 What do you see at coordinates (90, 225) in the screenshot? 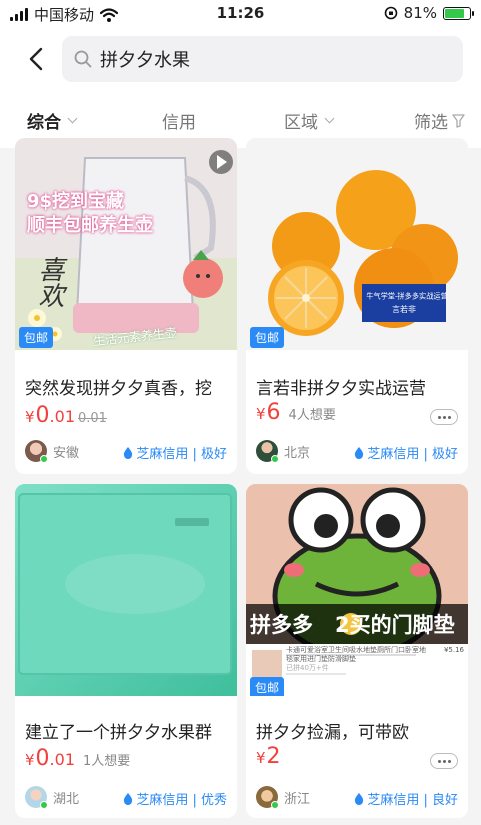
I see `promo-line-2: 顺丰包邮养生壶` at bounding box center [90, 225].